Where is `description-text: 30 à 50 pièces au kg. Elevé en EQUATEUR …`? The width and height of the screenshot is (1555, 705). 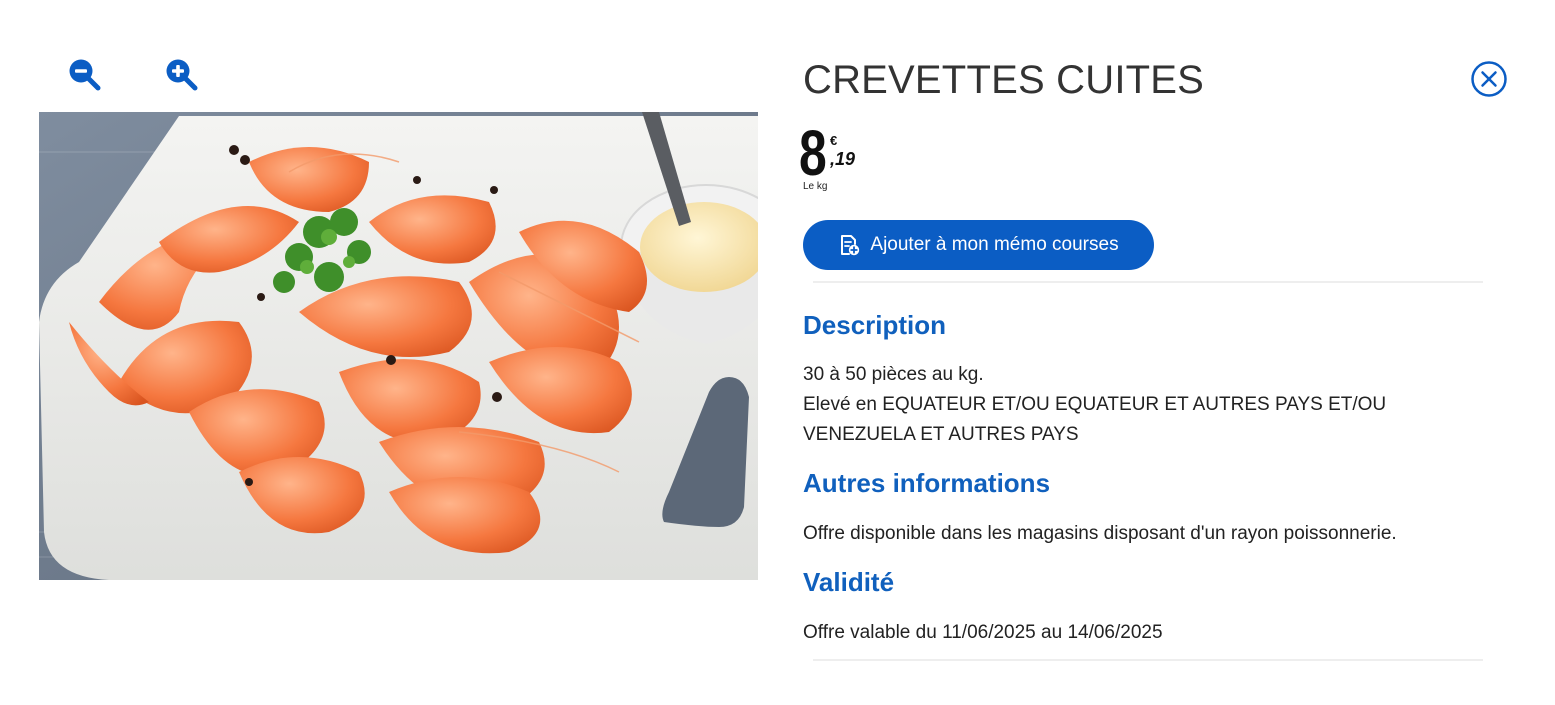
description-text: 30 à 50 pièces au kg. Elevé en EQUATEUR … is located at coordinates (1153, 405).